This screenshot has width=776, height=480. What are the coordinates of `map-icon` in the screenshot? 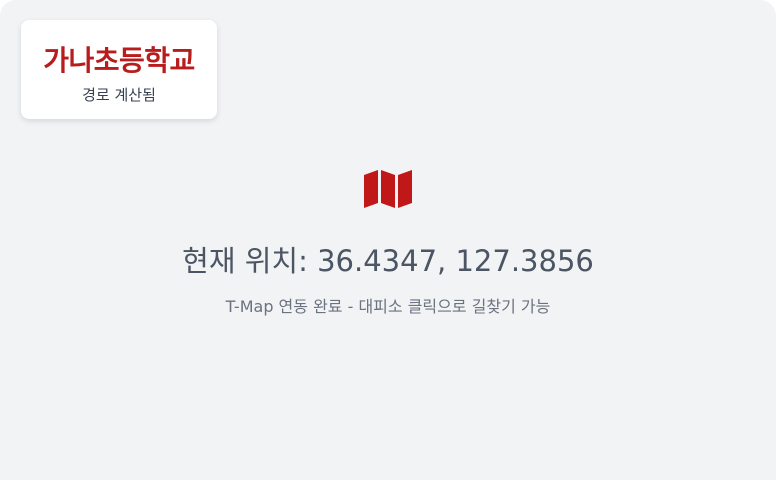 It's located at (388, 189).